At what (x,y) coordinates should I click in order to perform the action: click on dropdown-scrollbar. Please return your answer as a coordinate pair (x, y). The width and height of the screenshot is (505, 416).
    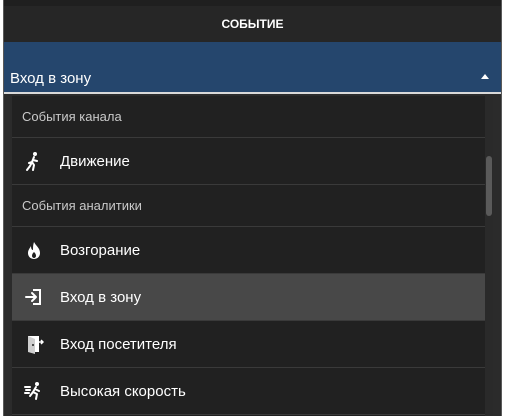
    Looking at the image, I should click on (489, 256).